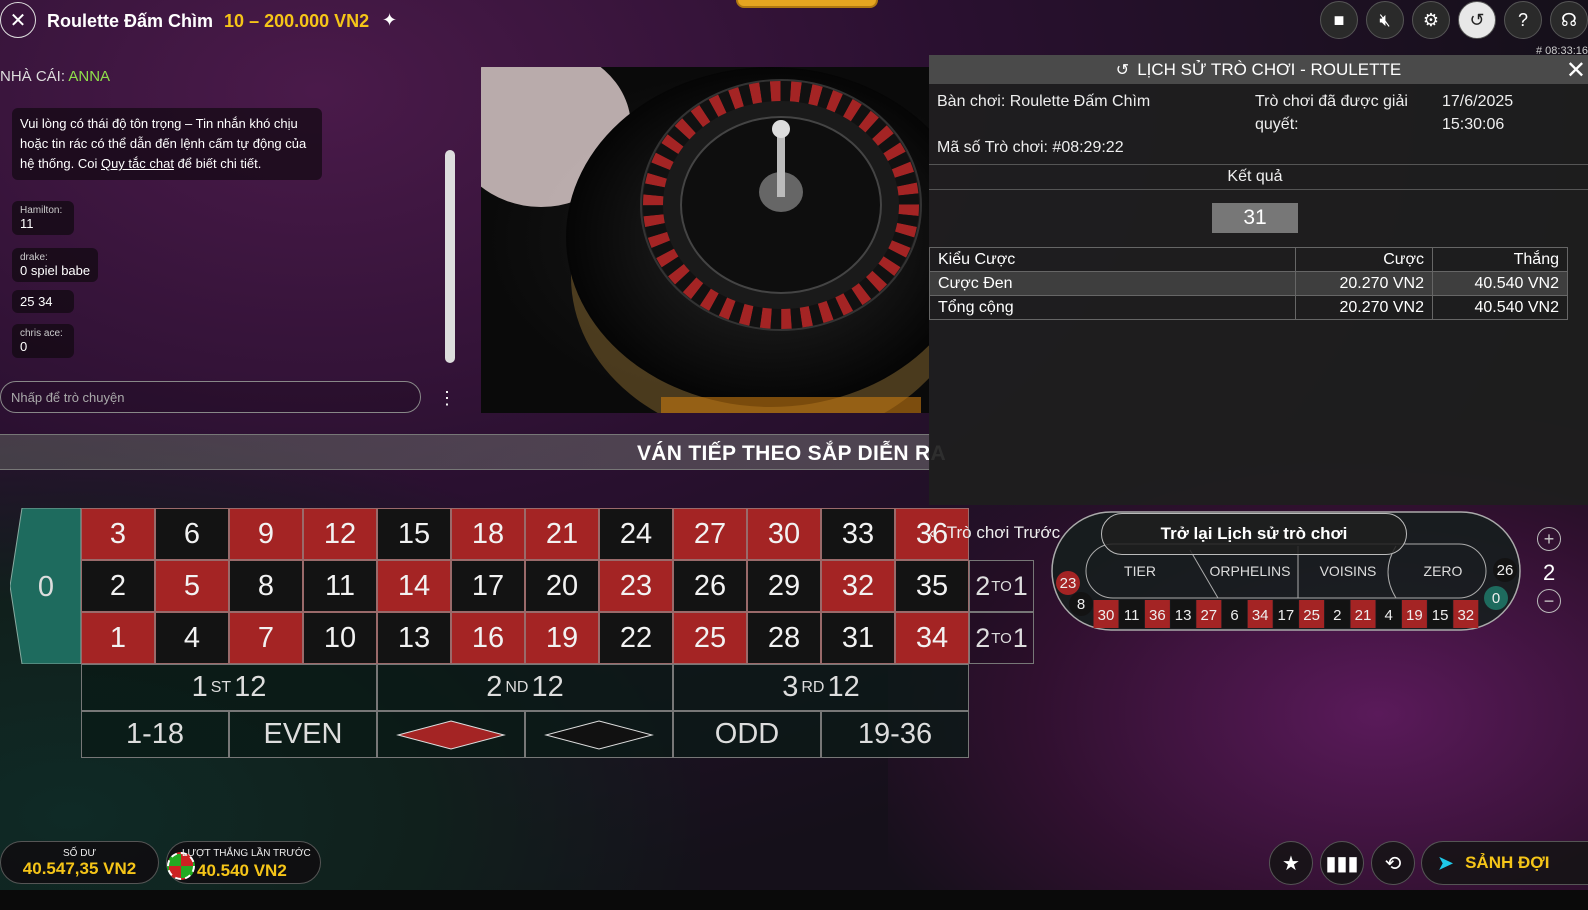 The height and width of the screenshot is (910, 1588). What do you see at coordinates (562, 586) in the screenshot?
I see `bet-number-cell: 20` at bounding box center [562, 586].